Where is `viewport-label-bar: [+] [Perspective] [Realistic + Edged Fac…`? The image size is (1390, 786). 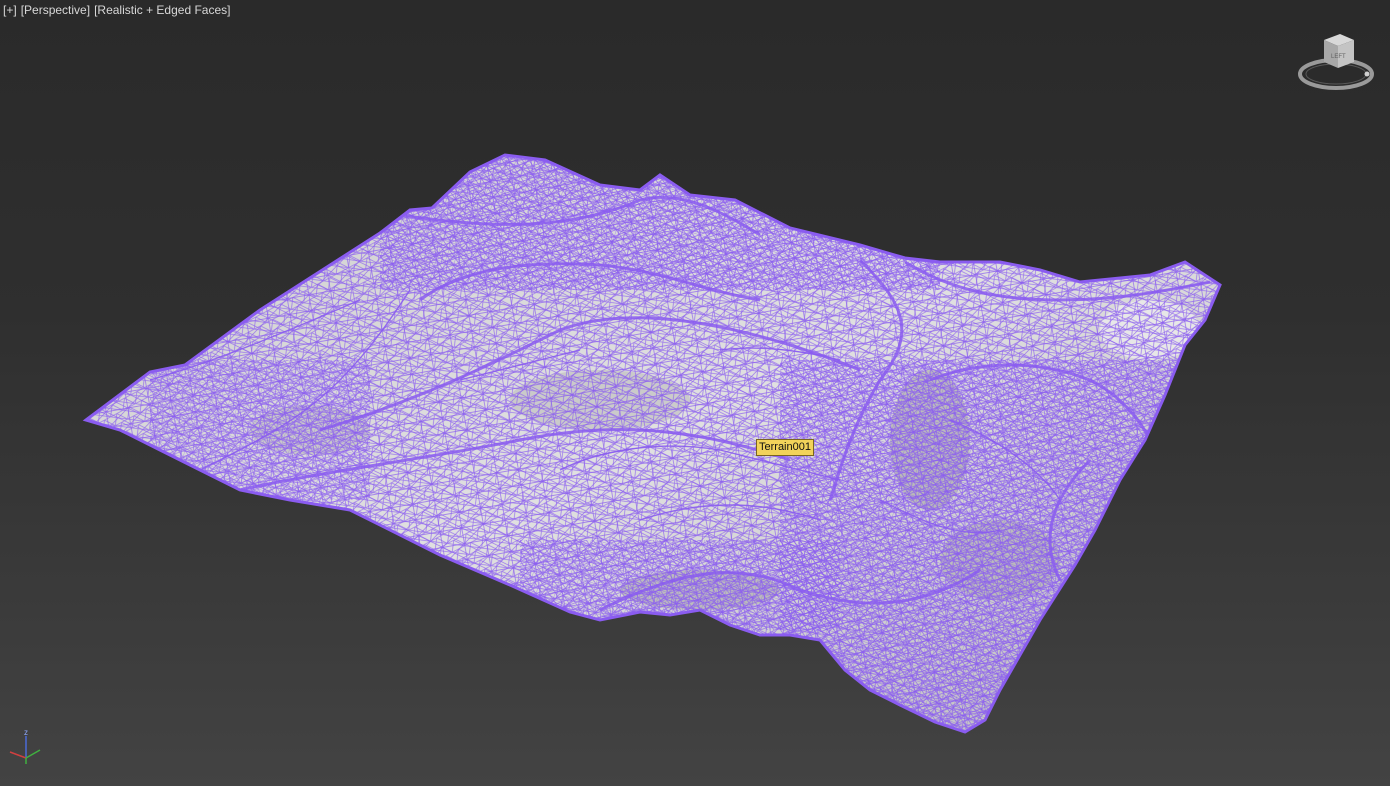
viewport-label-bar: [+] [Perspective] [Realistic + Edged Fac… is located at coordinates (116, 10).